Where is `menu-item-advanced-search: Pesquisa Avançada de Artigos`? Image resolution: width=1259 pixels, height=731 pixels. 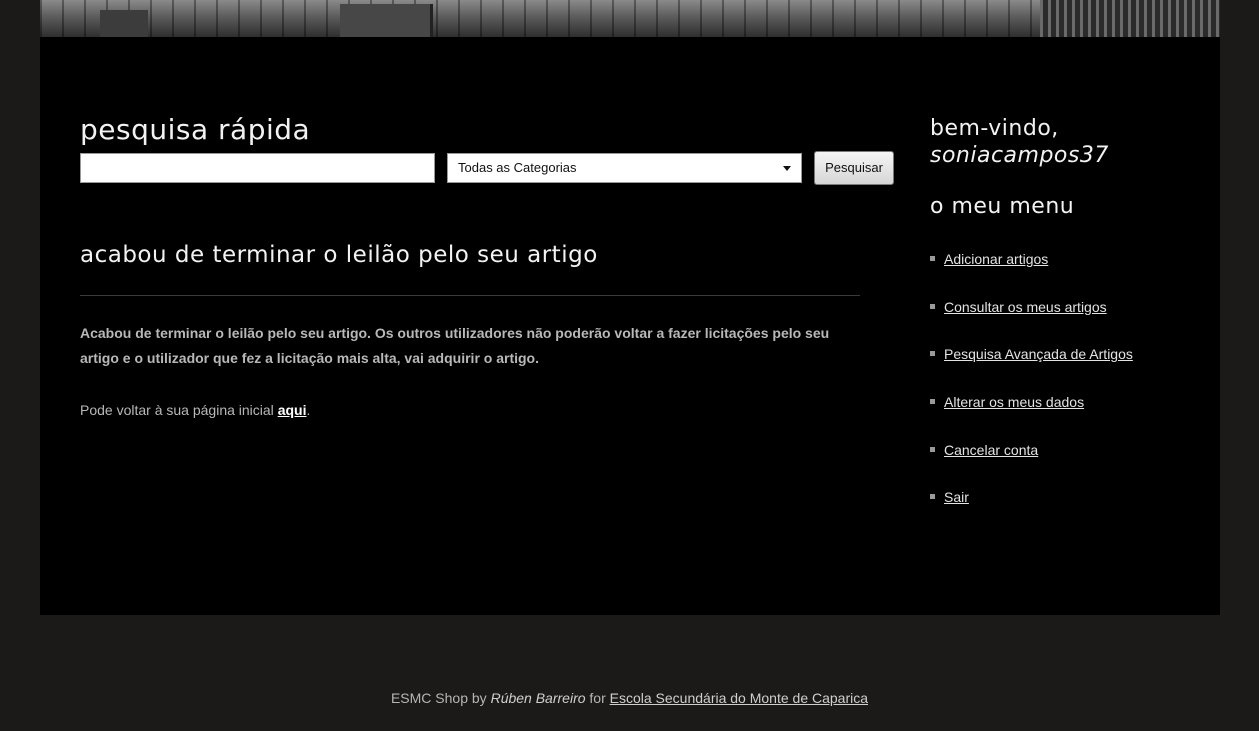
menu-item-advanced-search: Pesquisa Avançada de Artigos is located at coordinates (1031, 368).